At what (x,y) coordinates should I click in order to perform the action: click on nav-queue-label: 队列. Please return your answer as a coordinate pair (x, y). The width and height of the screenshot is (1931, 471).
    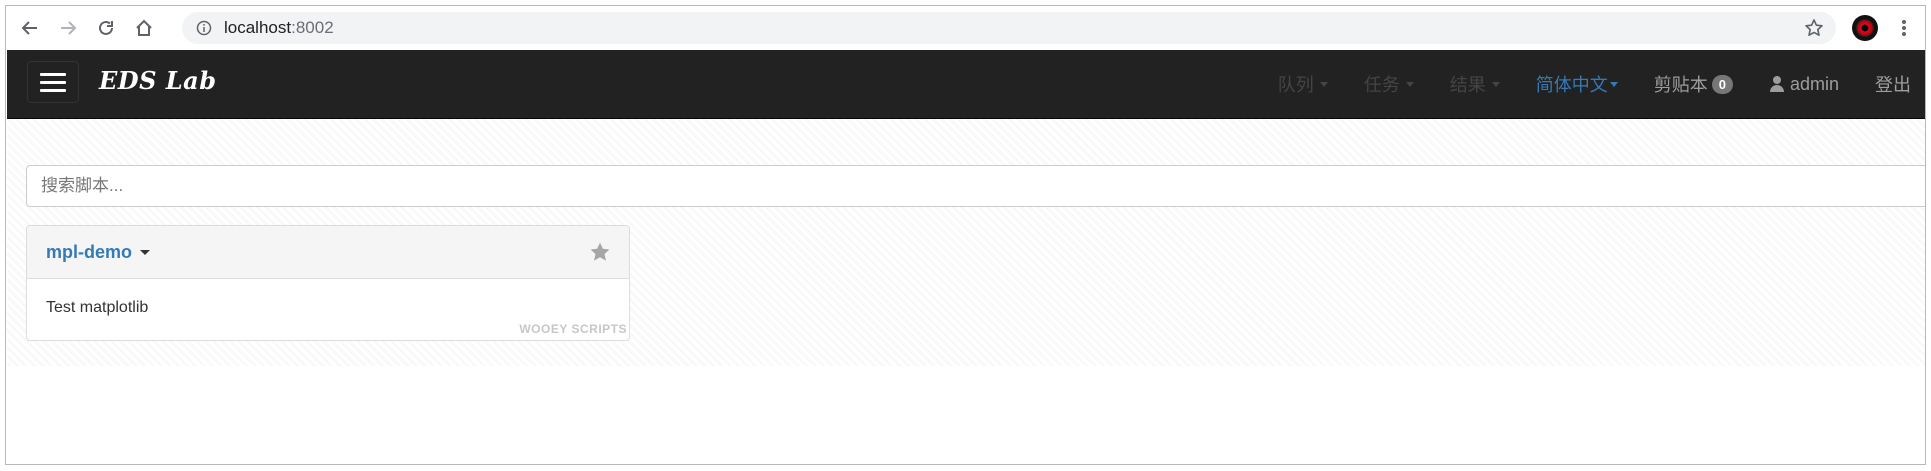
    Looking at the image, I should click on (1295, 85).